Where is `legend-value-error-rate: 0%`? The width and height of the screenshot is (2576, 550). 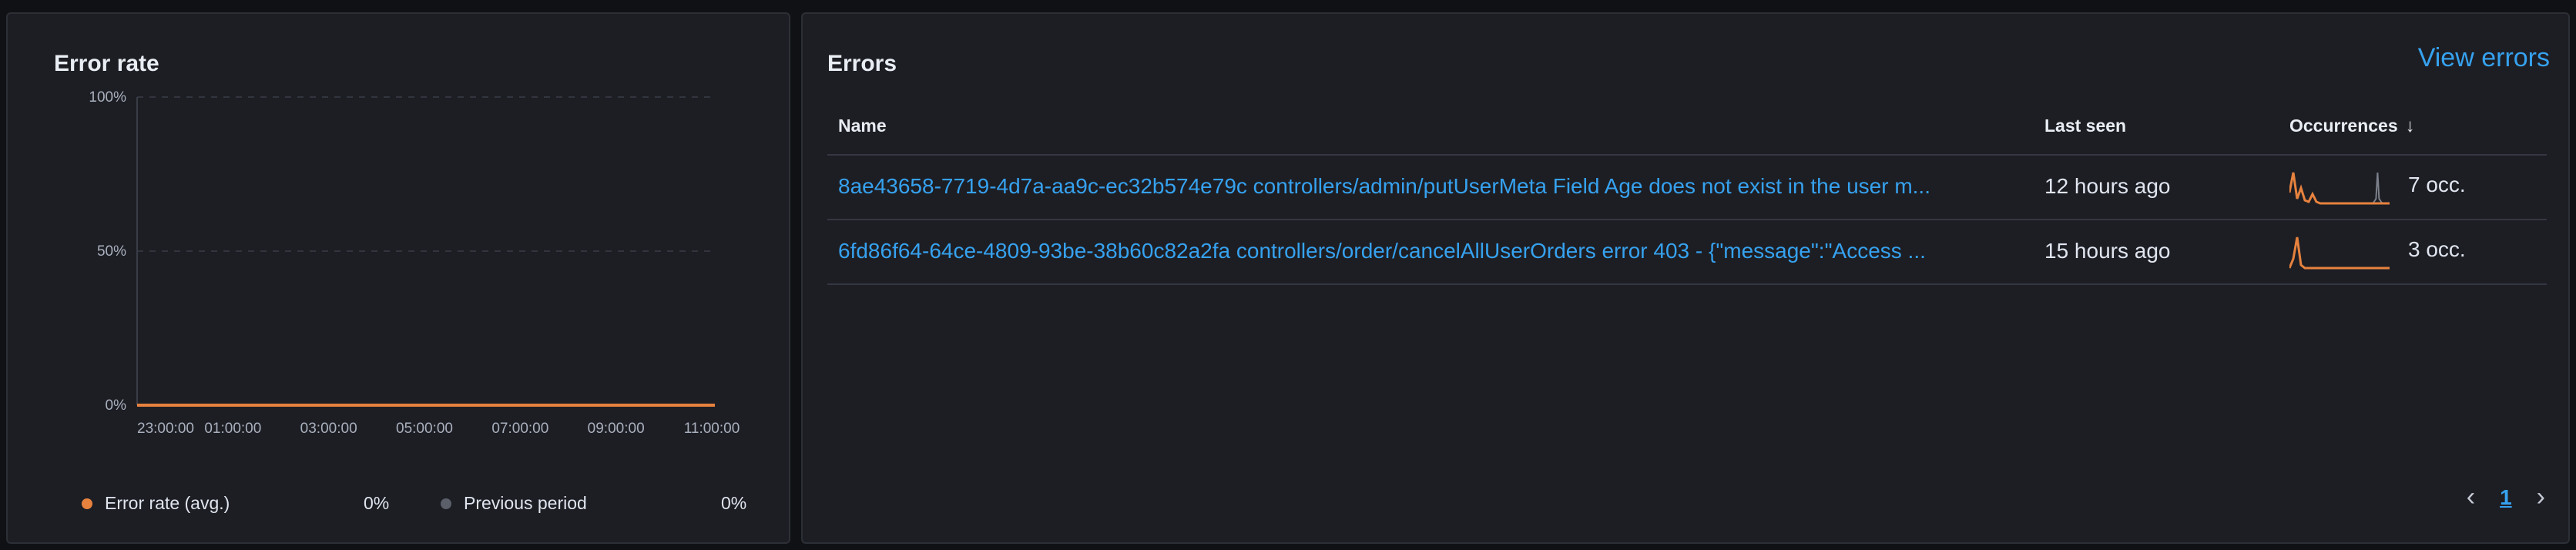
legend-value-error-rate: 0% is located at coordinates (377, 503).